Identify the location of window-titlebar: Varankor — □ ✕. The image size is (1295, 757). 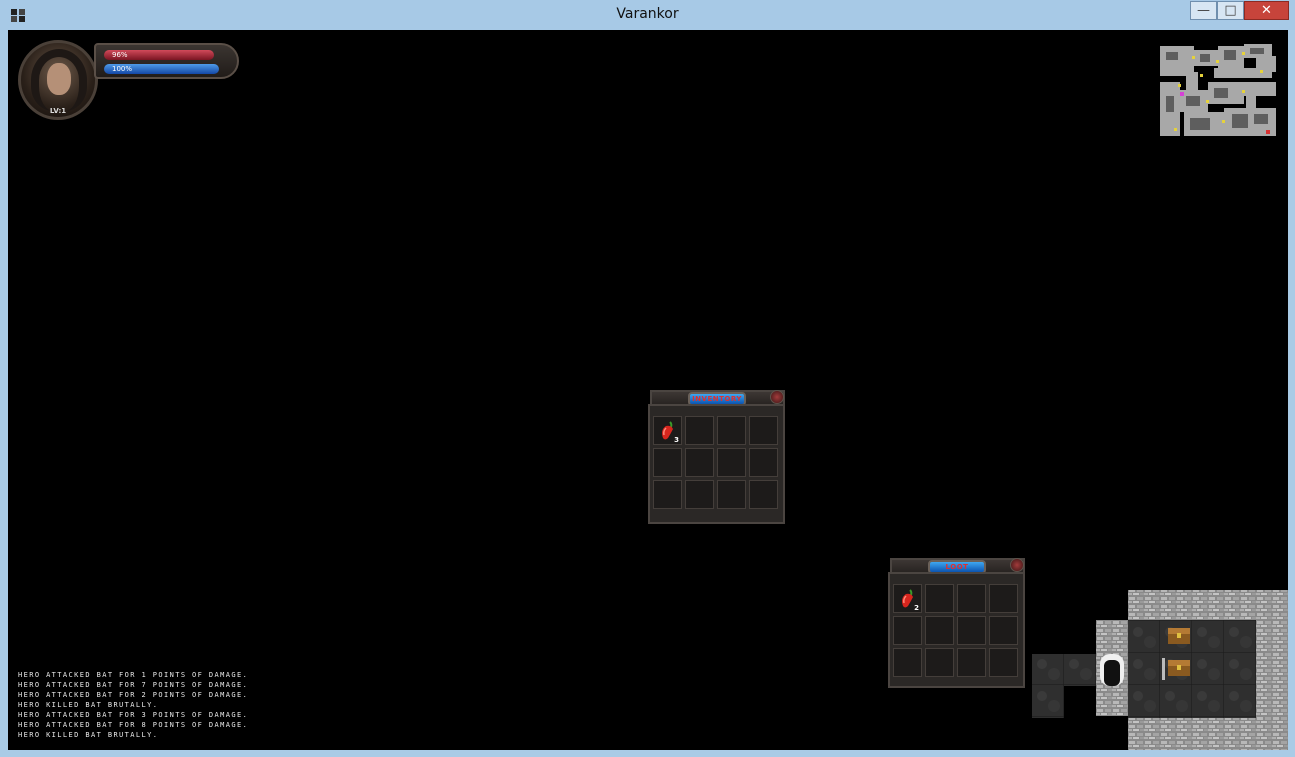
(647, 15).